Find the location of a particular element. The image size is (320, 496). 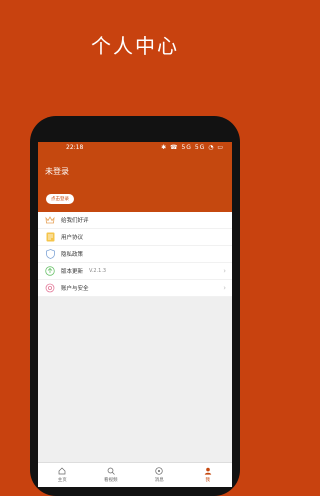

tab-label: 我 is located at coordinates (208, 480).